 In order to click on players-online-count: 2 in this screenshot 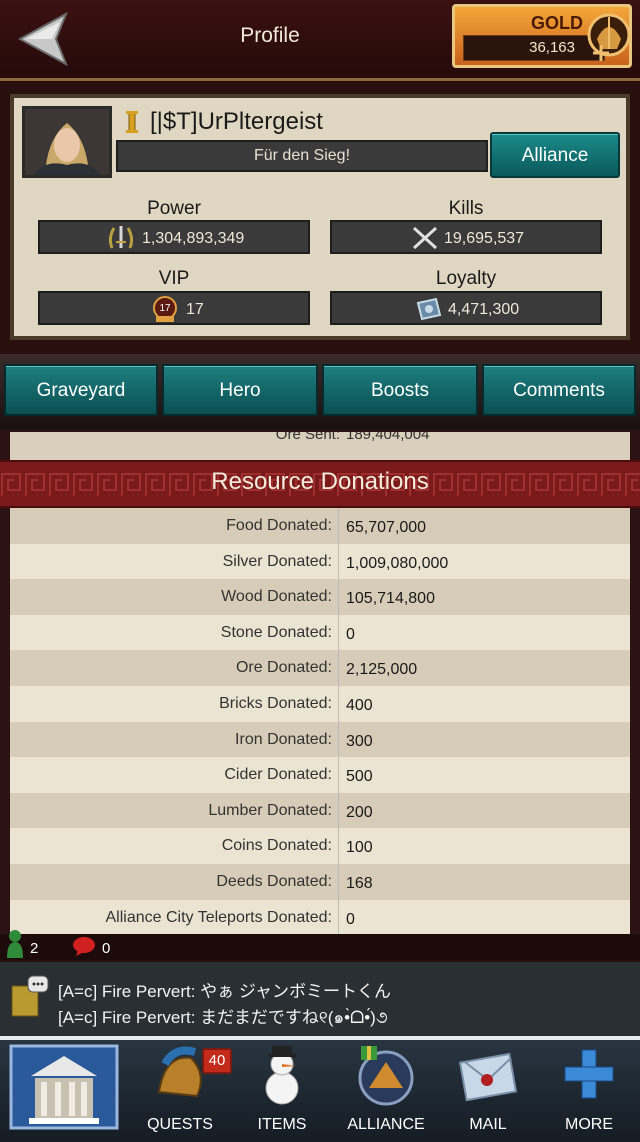, I will do `click(34, 948)`.